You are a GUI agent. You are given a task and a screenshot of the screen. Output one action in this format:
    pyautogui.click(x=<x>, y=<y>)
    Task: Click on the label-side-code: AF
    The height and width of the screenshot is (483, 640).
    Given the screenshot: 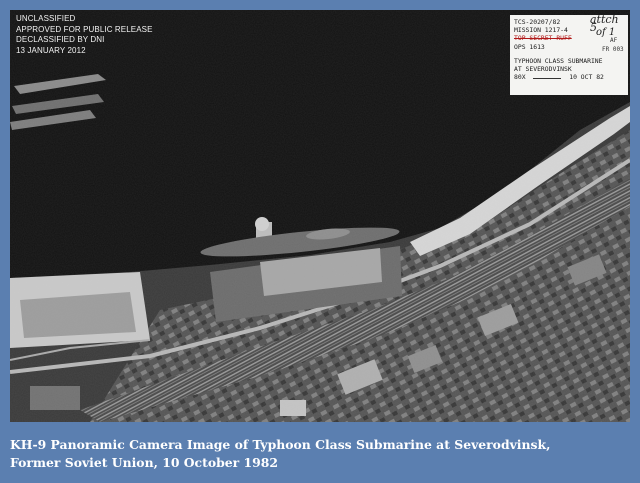 What is the action you would take?
    pyautogui.click(x=614, y=40)
    